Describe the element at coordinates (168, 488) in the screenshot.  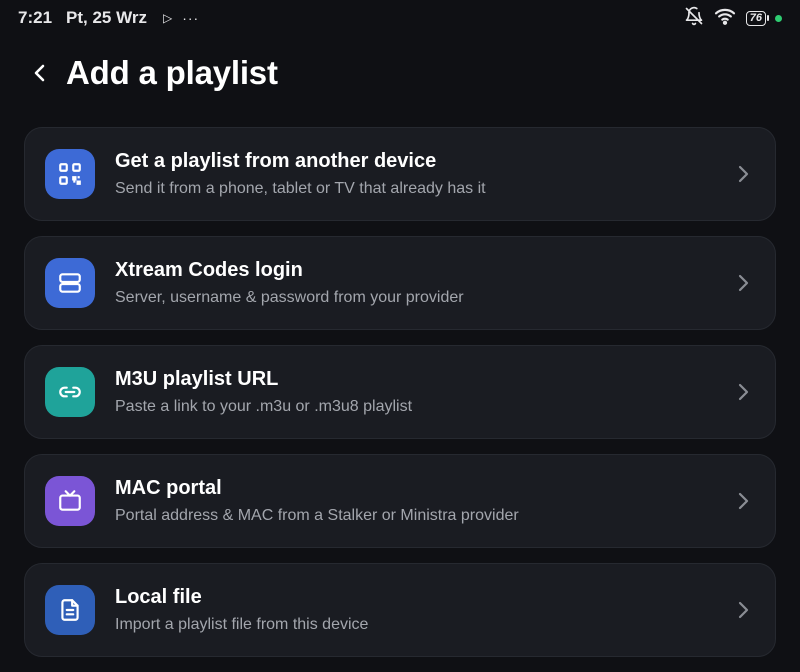
I see `option-title: MAC portal` at that location.